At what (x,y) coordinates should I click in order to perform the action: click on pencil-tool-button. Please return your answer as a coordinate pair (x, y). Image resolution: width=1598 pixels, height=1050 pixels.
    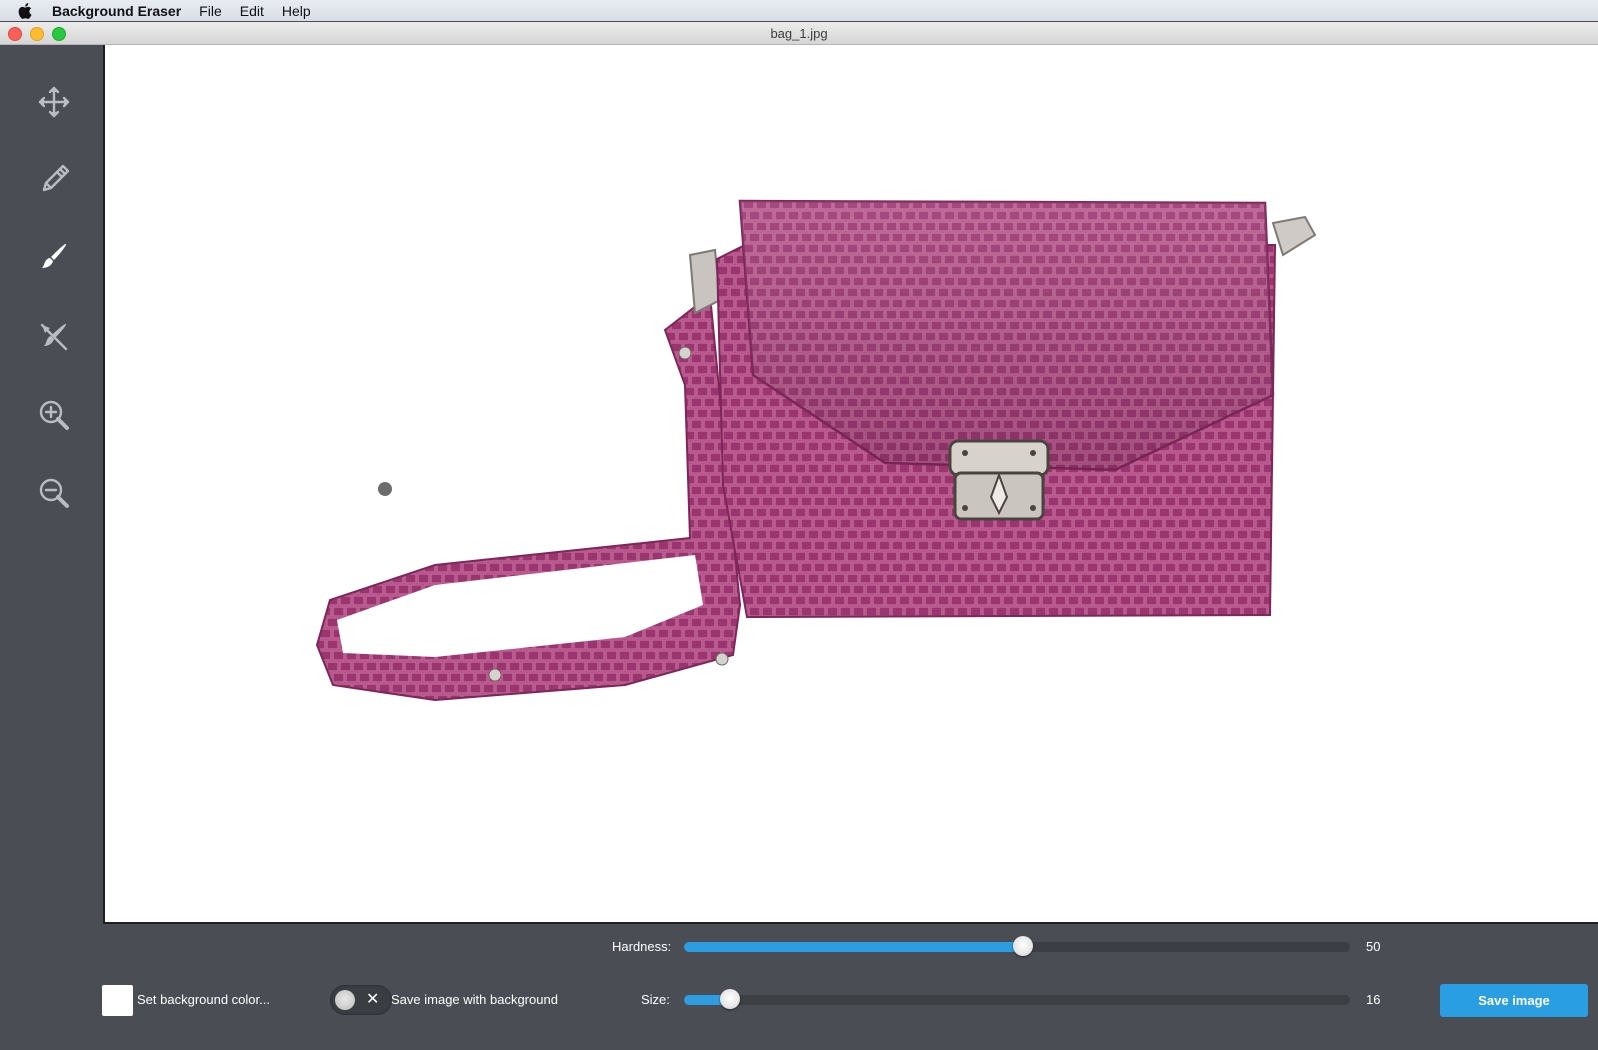
    Looking at the image, I should click on (54, 180).